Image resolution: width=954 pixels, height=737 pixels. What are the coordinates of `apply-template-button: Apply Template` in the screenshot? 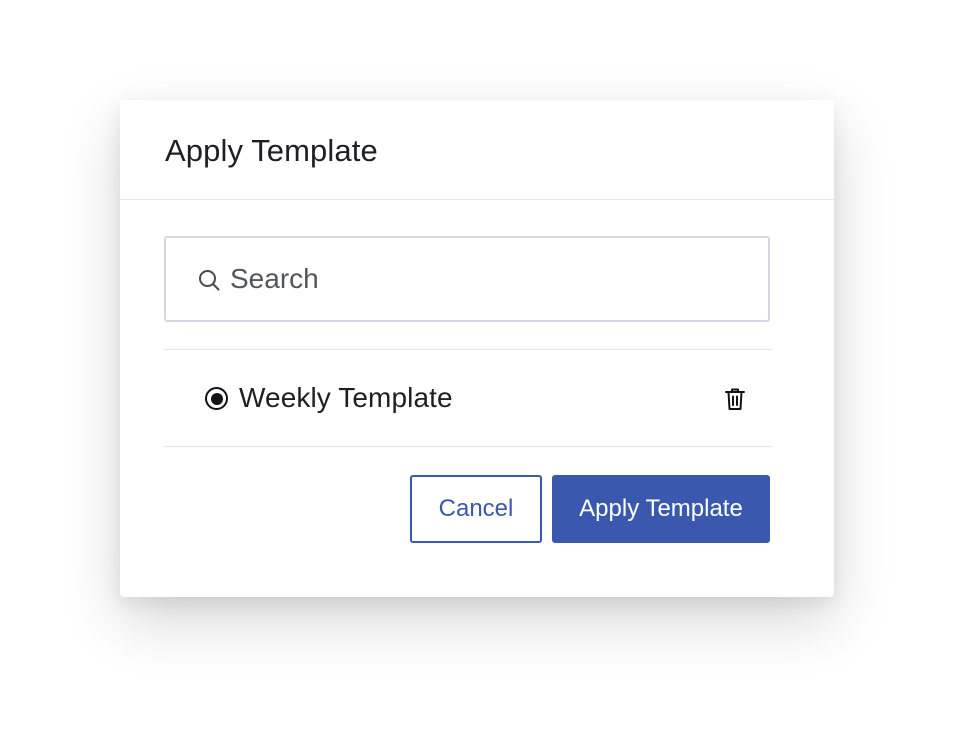 It's located at (661, 509).